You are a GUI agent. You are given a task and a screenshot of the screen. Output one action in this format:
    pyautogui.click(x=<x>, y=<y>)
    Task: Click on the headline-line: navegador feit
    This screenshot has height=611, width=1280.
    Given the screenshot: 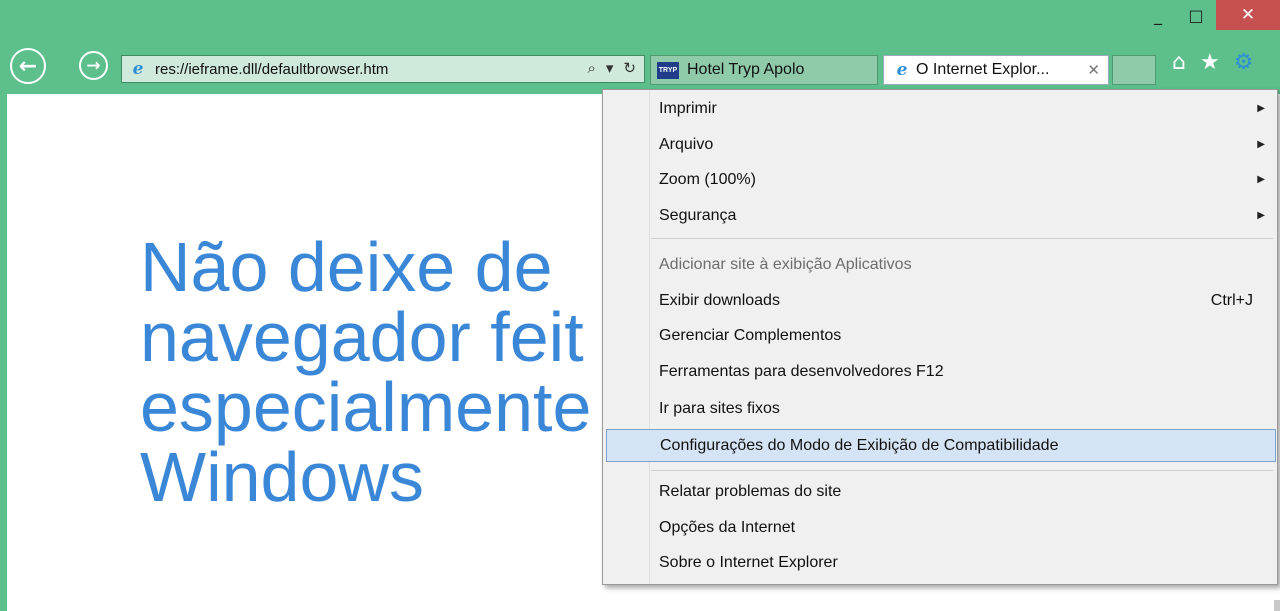 What is the action you would take?
    pyautogui.click(x=362, y=337)
    